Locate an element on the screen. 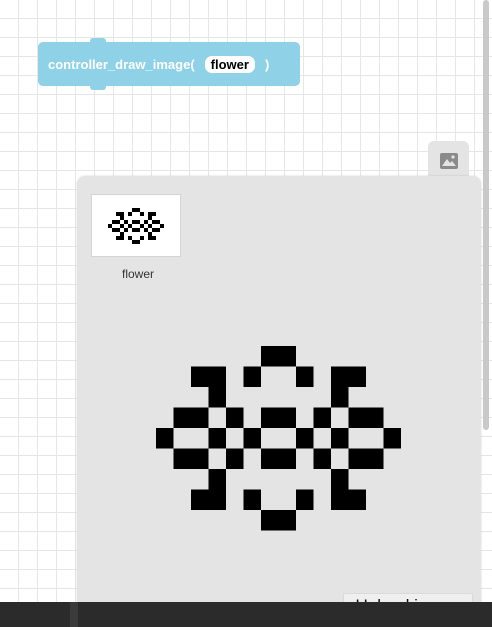  flower-pixel-icon is located at coordinates (136, 225).